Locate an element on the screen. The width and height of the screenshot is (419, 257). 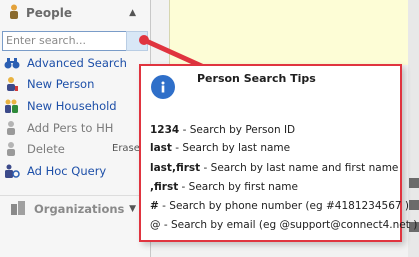
tip-line: ,first - Search by first name is located at coordinates (224, 187).